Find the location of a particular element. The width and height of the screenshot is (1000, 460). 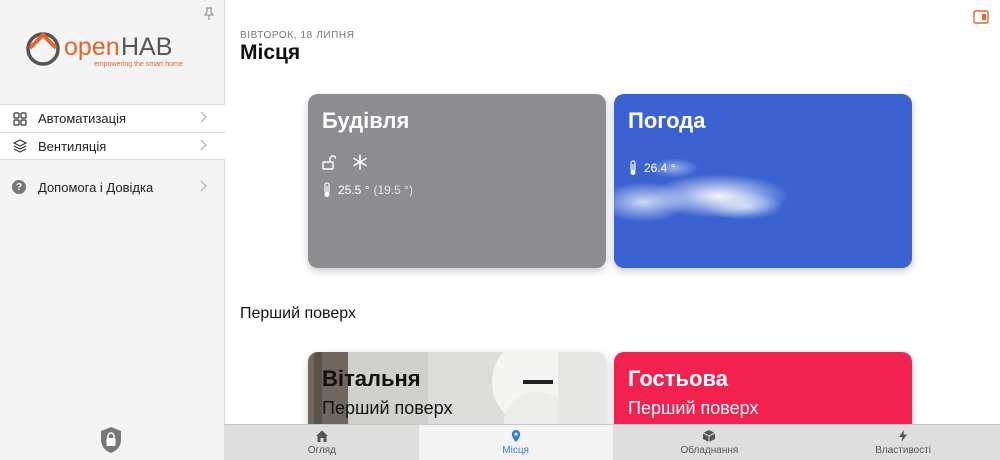

side-panel-icon is located at coordinates (981, 17).